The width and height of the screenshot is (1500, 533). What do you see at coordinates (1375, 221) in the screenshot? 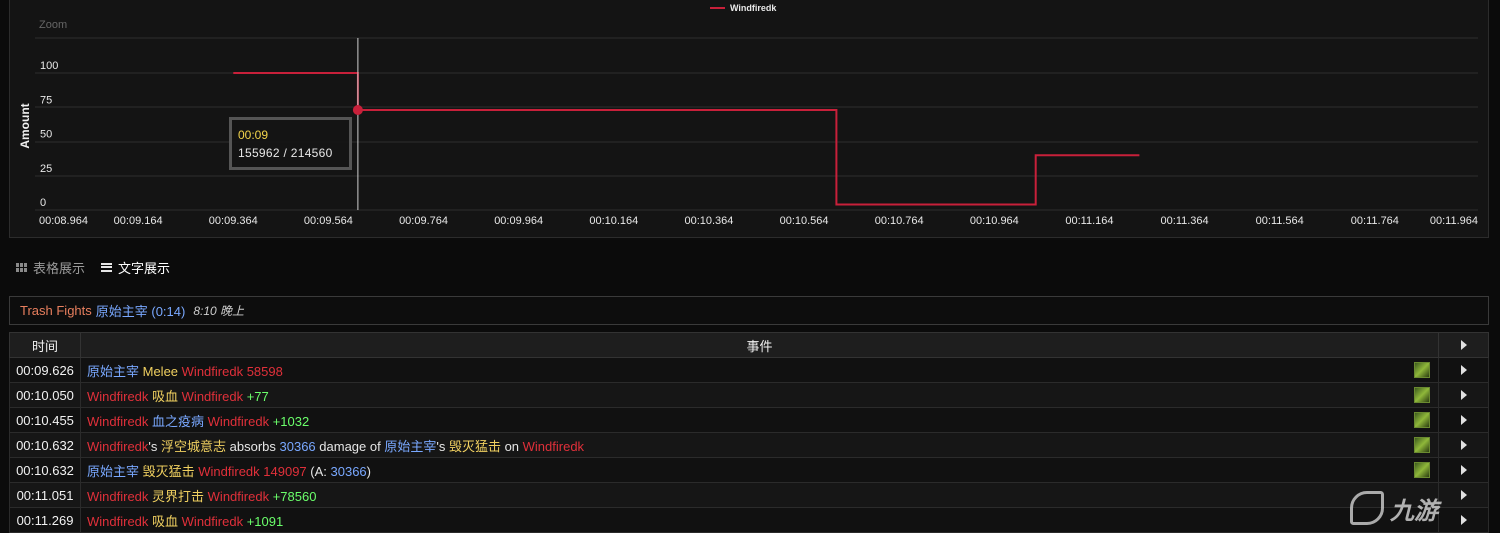
I see `x-tick-label: 00:11.764` at bounding box center [1375, 221].